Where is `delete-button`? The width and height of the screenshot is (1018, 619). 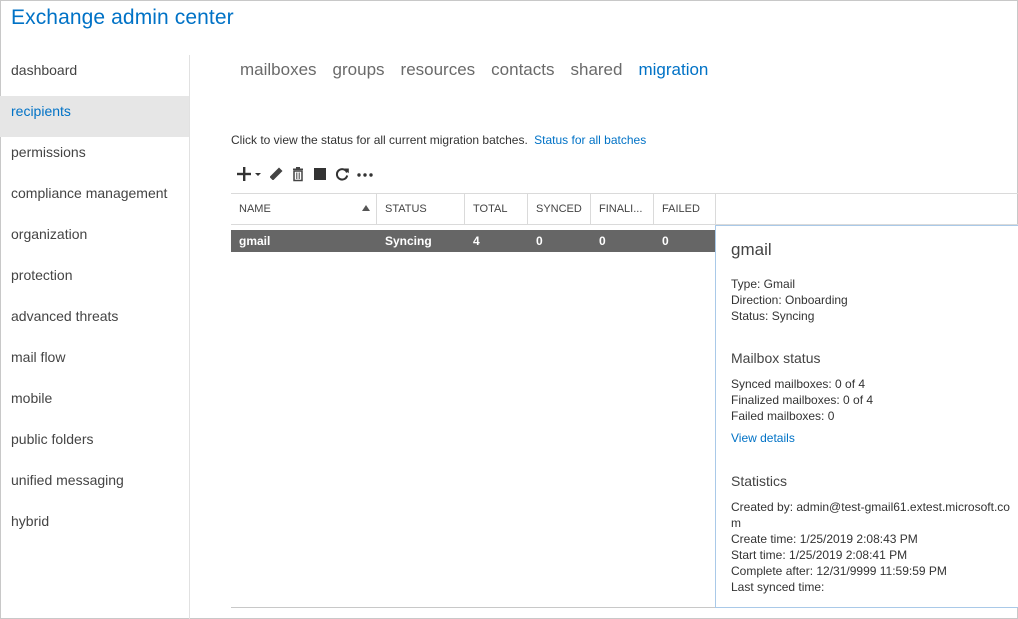
delete-button is located at coordinates (298, 174).